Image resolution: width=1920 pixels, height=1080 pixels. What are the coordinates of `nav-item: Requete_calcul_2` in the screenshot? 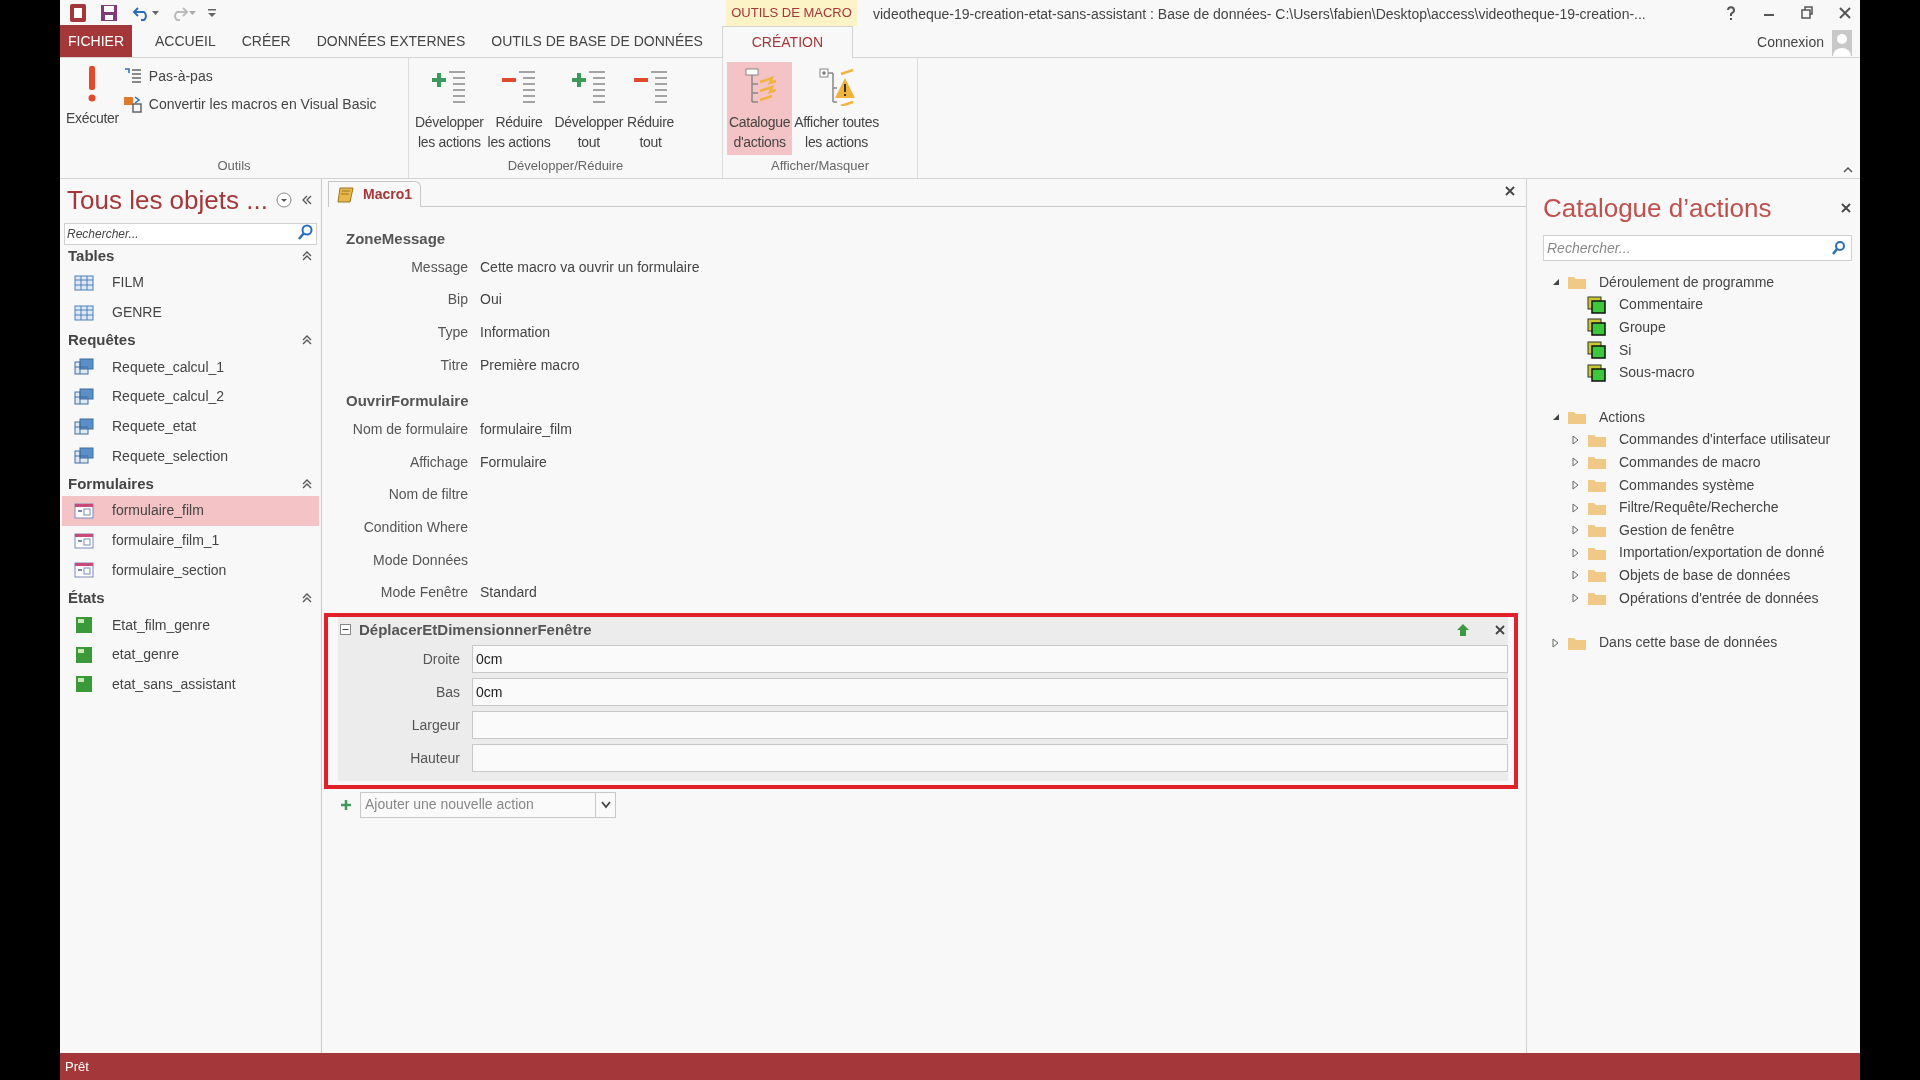 It's located at (190, 397).